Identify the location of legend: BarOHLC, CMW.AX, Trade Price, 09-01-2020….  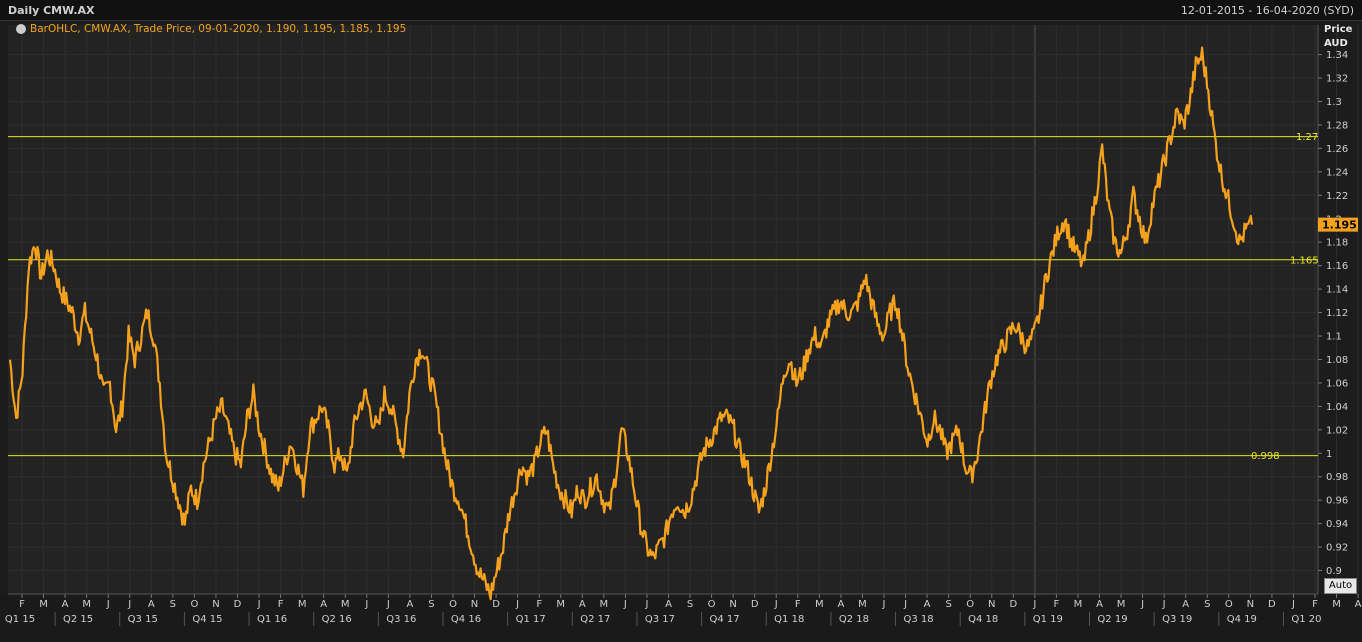
(211, 29).